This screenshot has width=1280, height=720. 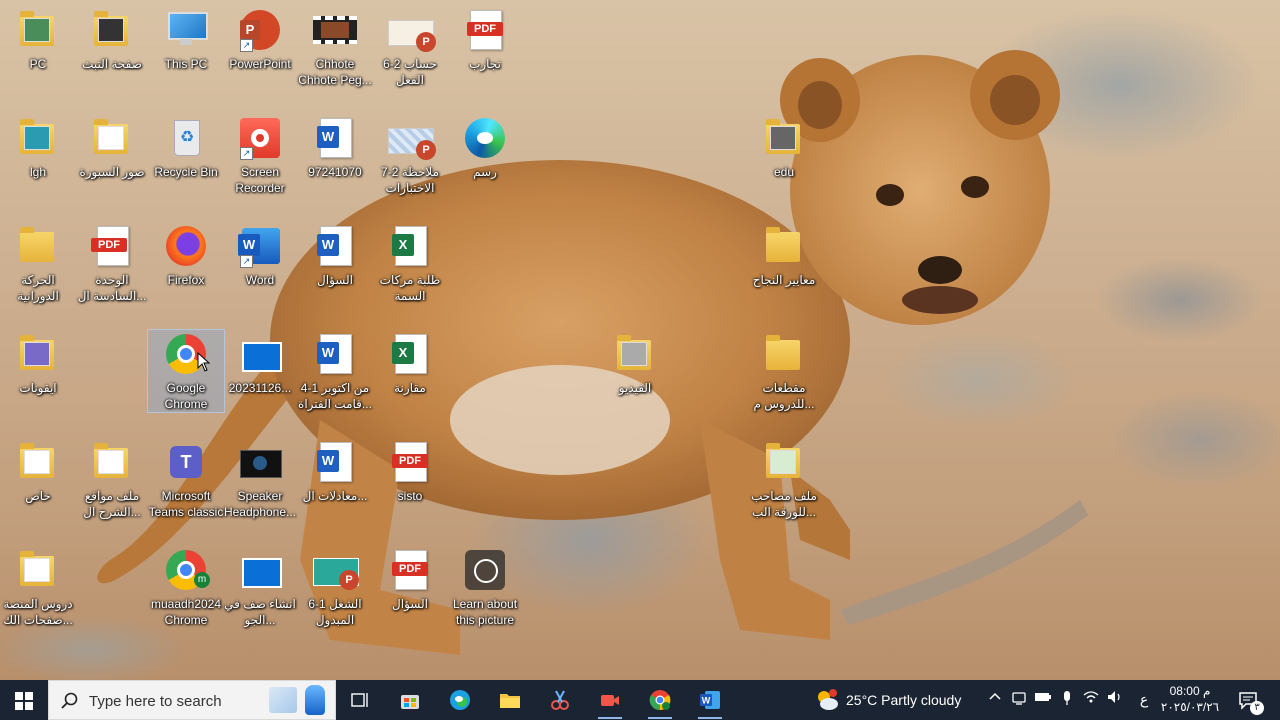 I want to click on recycle-bin-icon: ♻, so click(x=186, y=138).